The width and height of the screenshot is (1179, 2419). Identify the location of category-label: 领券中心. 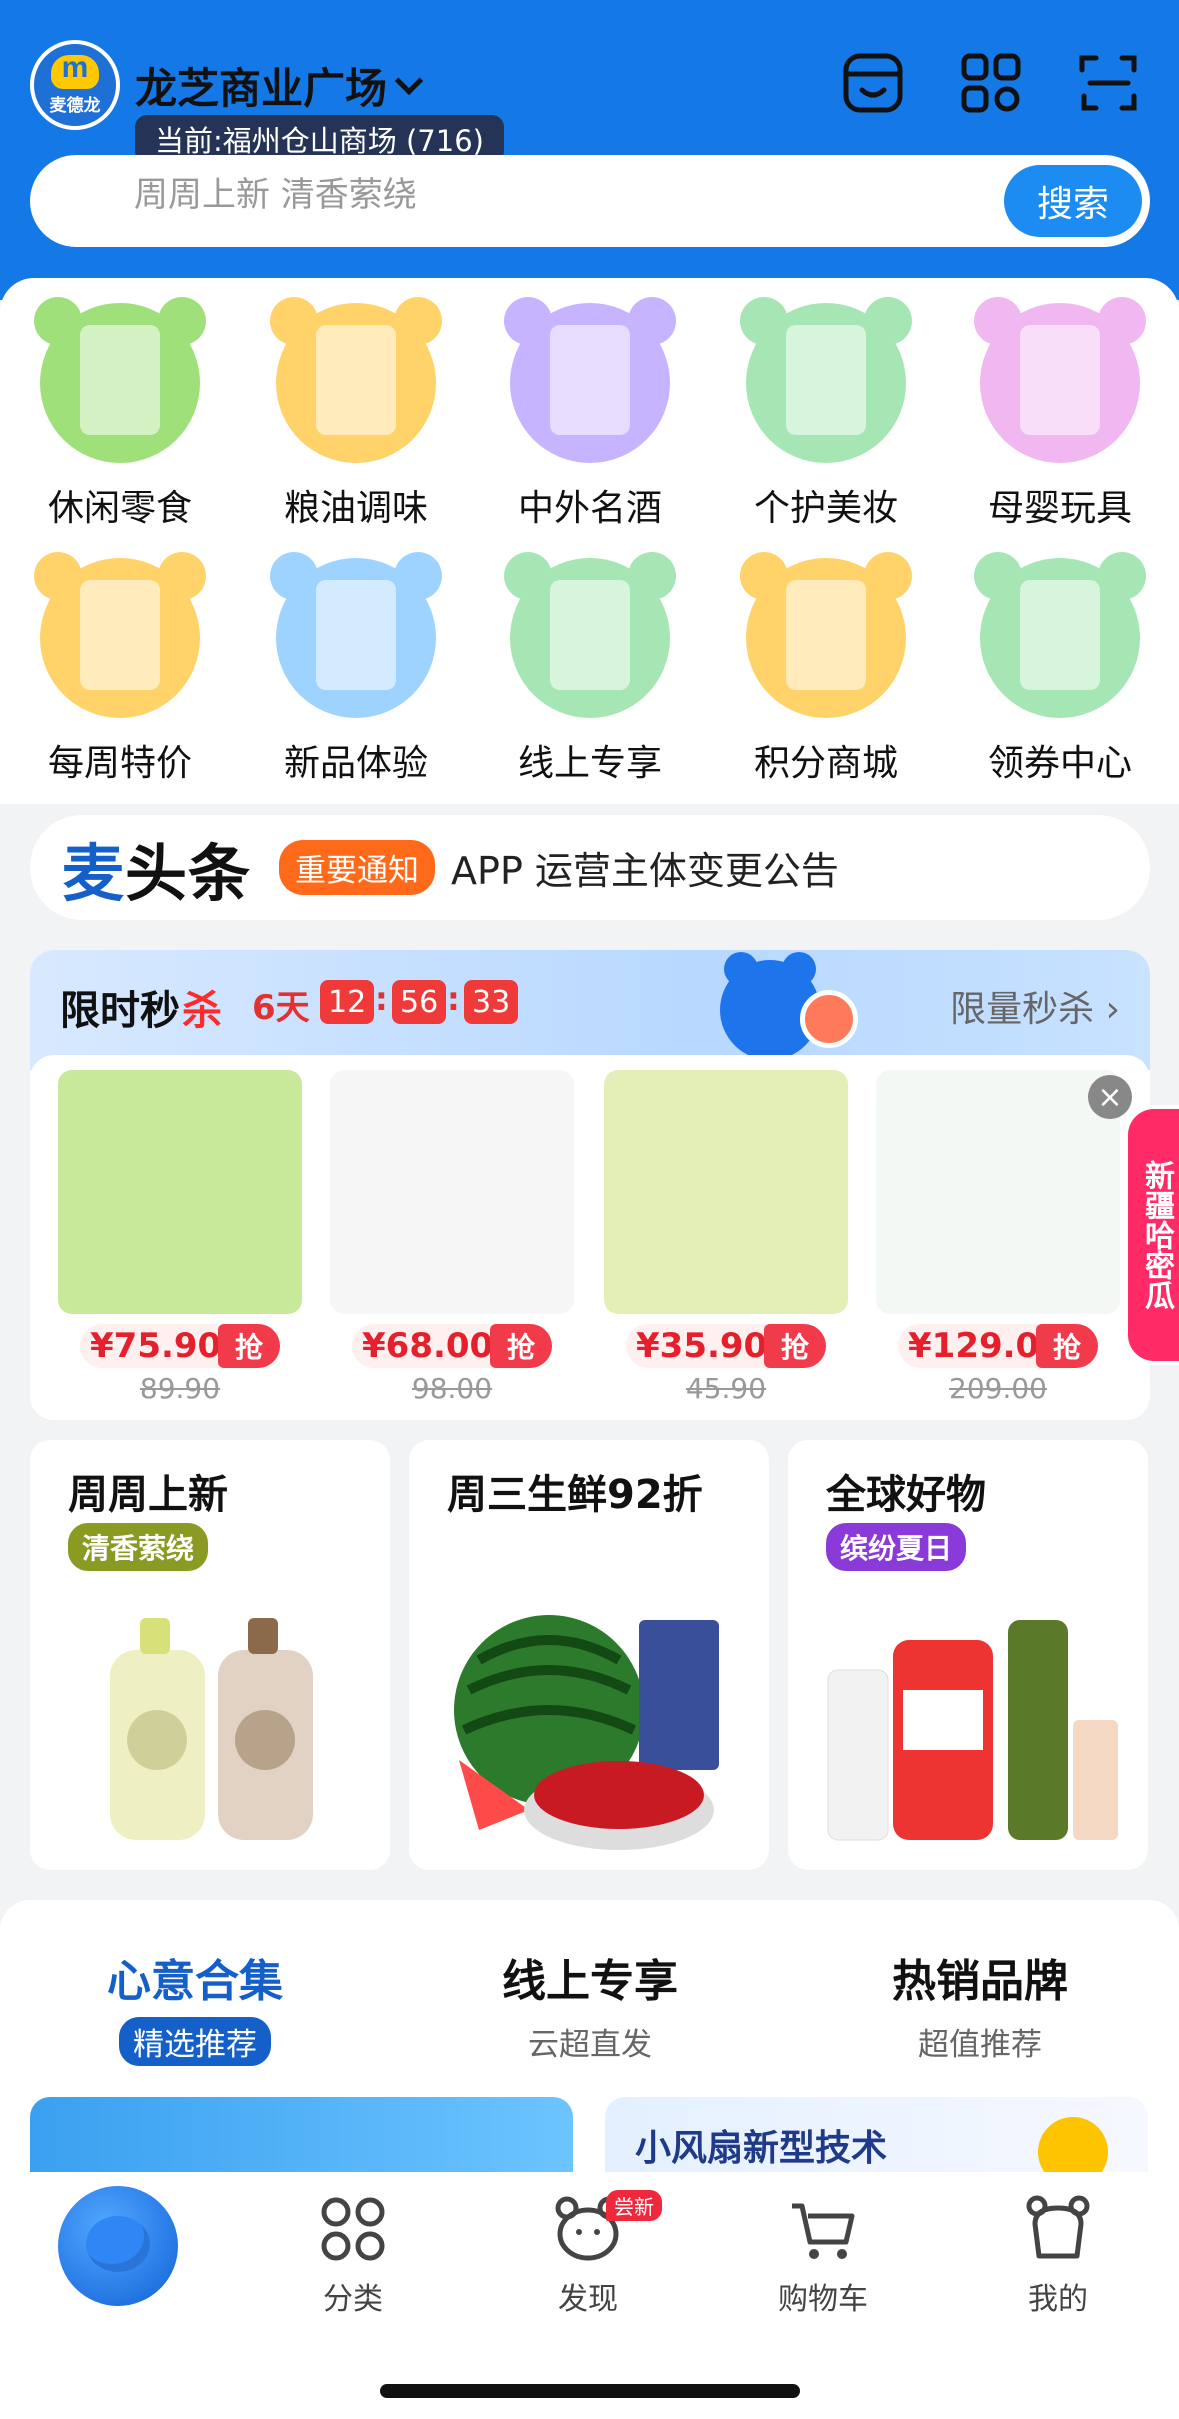
(1059, 763).